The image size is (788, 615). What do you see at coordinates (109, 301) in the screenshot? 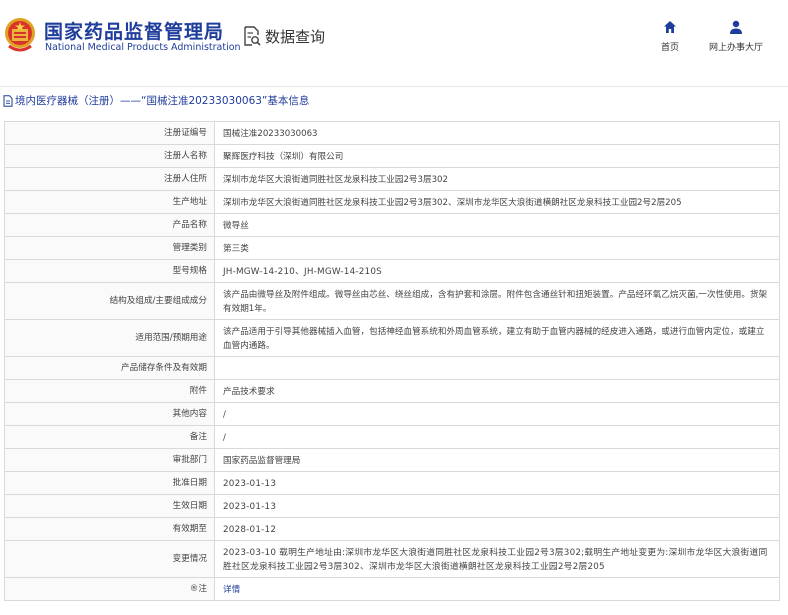
I see `field-label: 结构及组成/主要组成成分` at bounding box center [109, 301].